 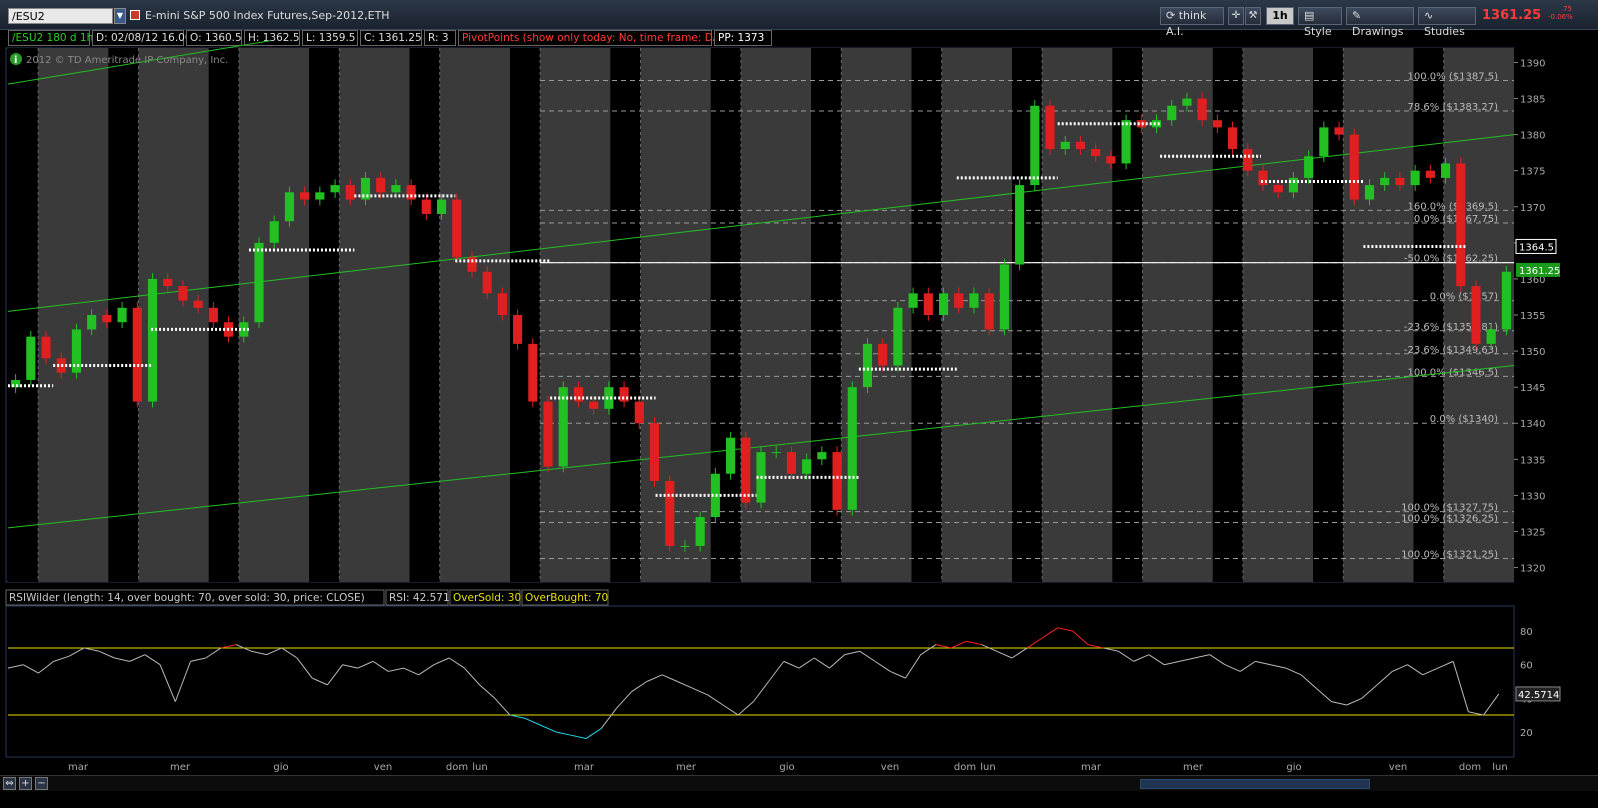 What do you see at coordinates (1526, 632) in the screenshot?
I see `rsi-tick-label: 80` at bounding box center [1526, 632].